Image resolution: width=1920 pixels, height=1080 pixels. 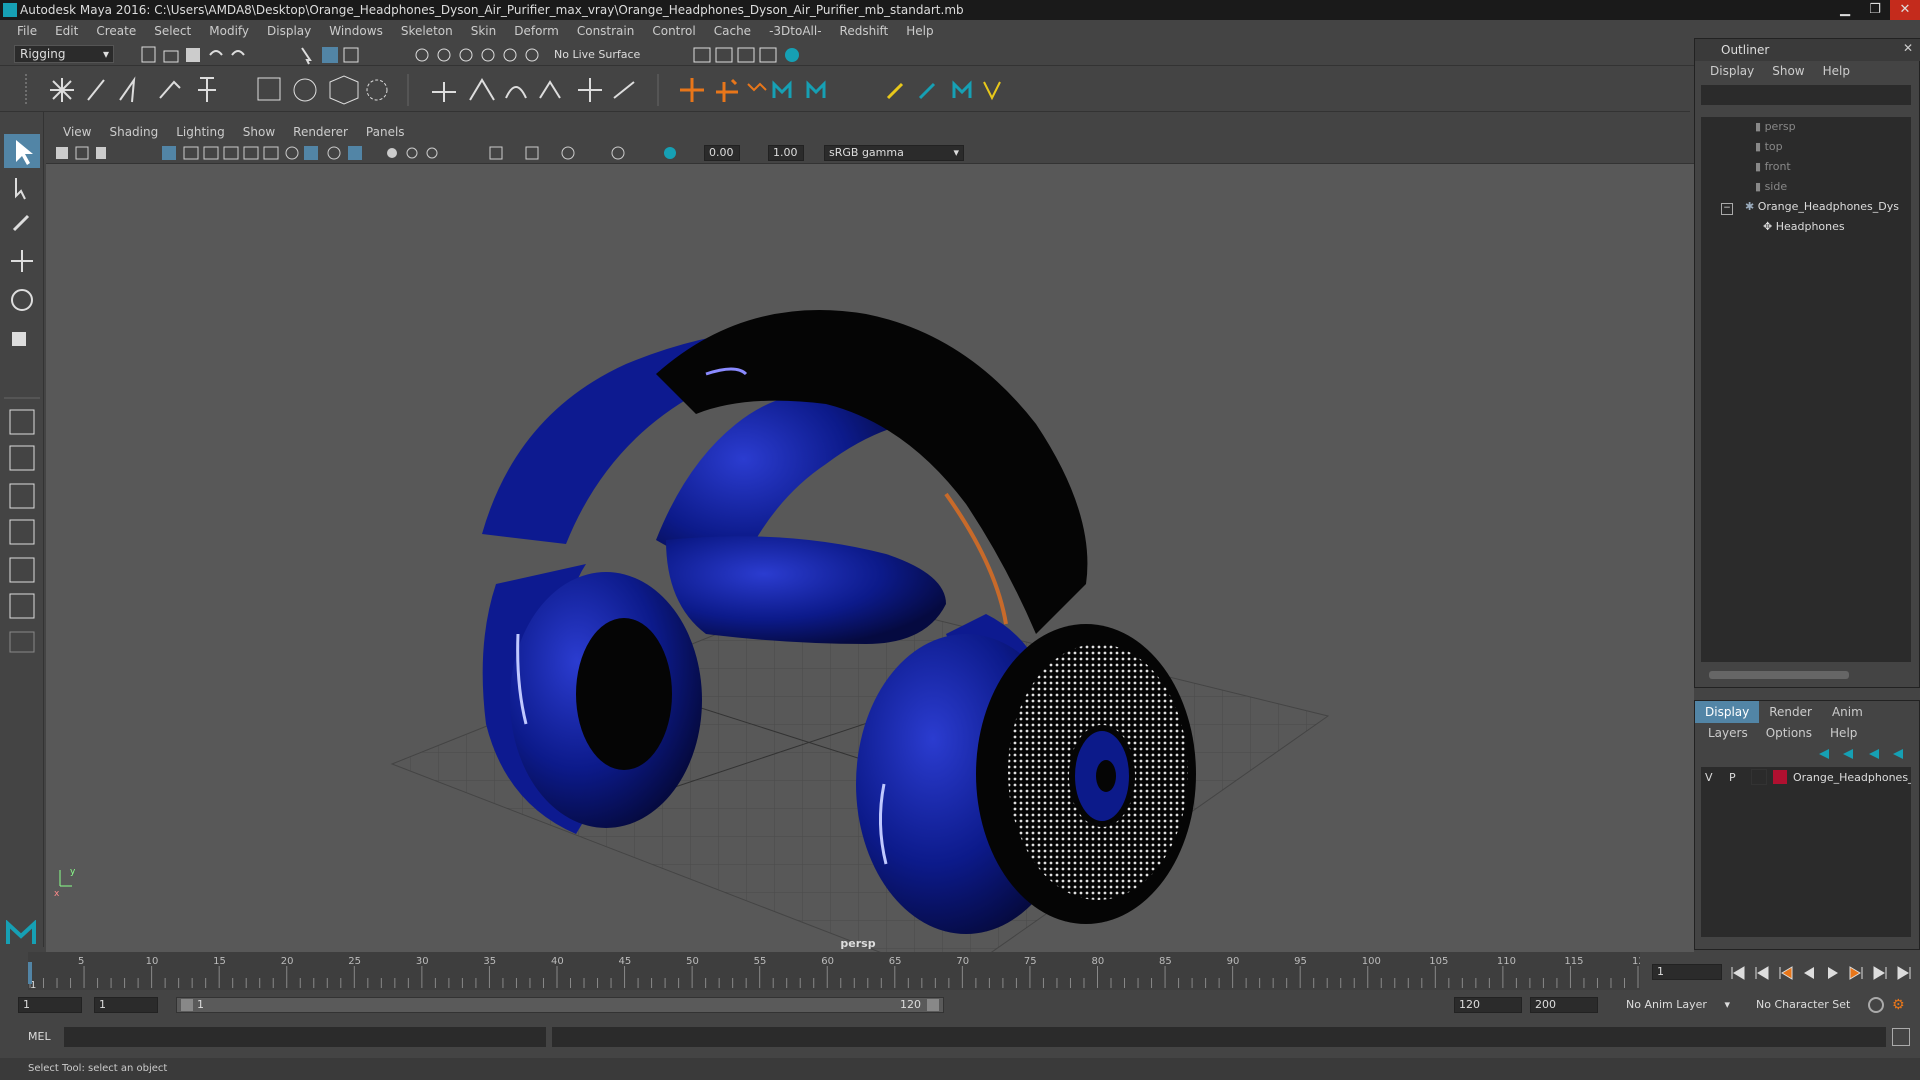 What do you see at coordinates (956, 152) in the screenshot?
I see `chevron-down-icon: ▾` at bounding box center [956, 152].